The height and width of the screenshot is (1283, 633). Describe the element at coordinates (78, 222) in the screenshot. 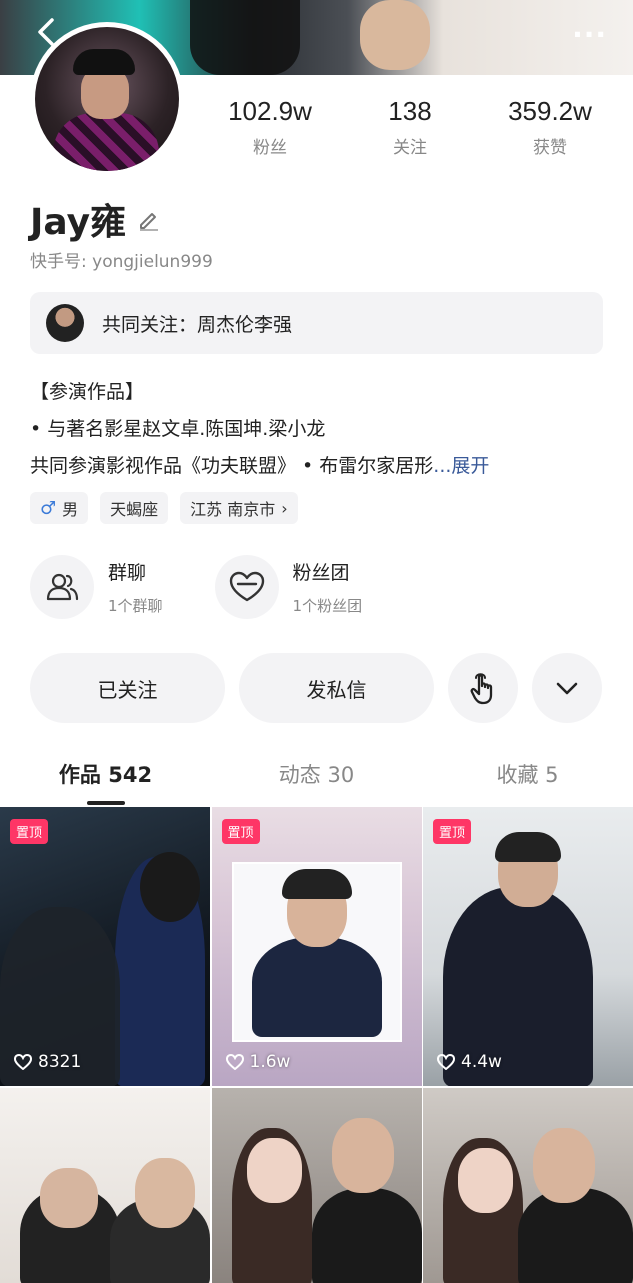

I see `profile-name: Jay雍` at that location.